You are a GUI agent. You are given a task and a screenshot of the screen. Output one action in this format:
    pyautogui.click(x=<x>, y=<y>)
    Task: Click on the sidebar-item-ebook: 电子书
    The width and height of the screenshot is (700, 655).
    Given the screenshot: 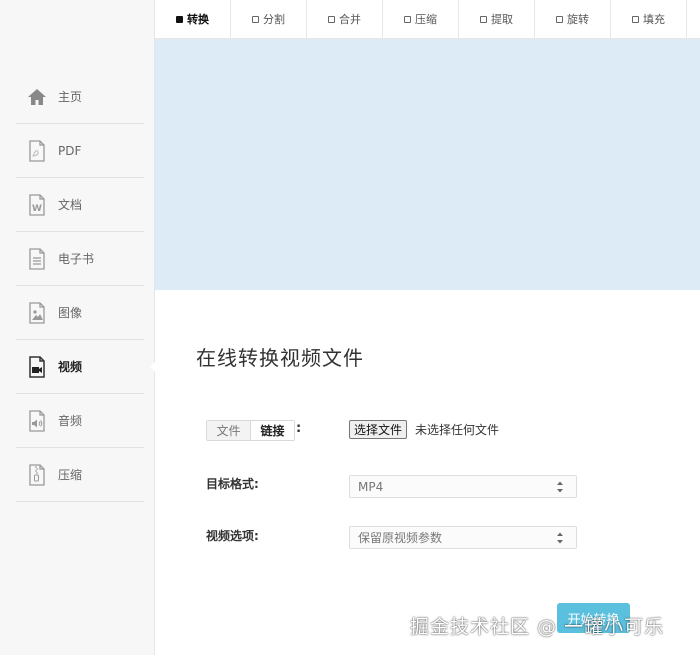 What is the action you would take?
    pyautogui.click(x=80, y=259)
    